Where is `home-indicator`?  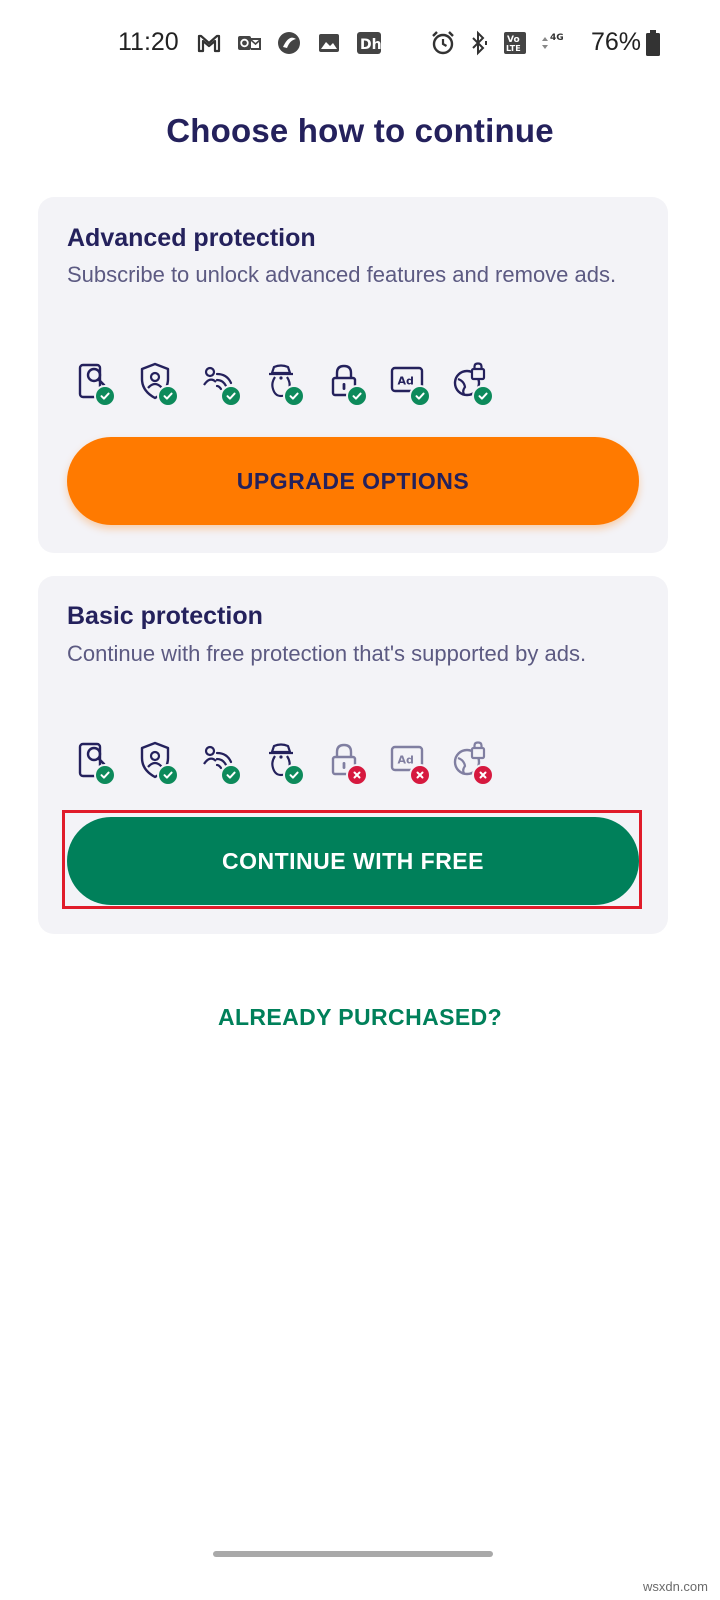
home-indicator is located at coordinates (353, 1554).